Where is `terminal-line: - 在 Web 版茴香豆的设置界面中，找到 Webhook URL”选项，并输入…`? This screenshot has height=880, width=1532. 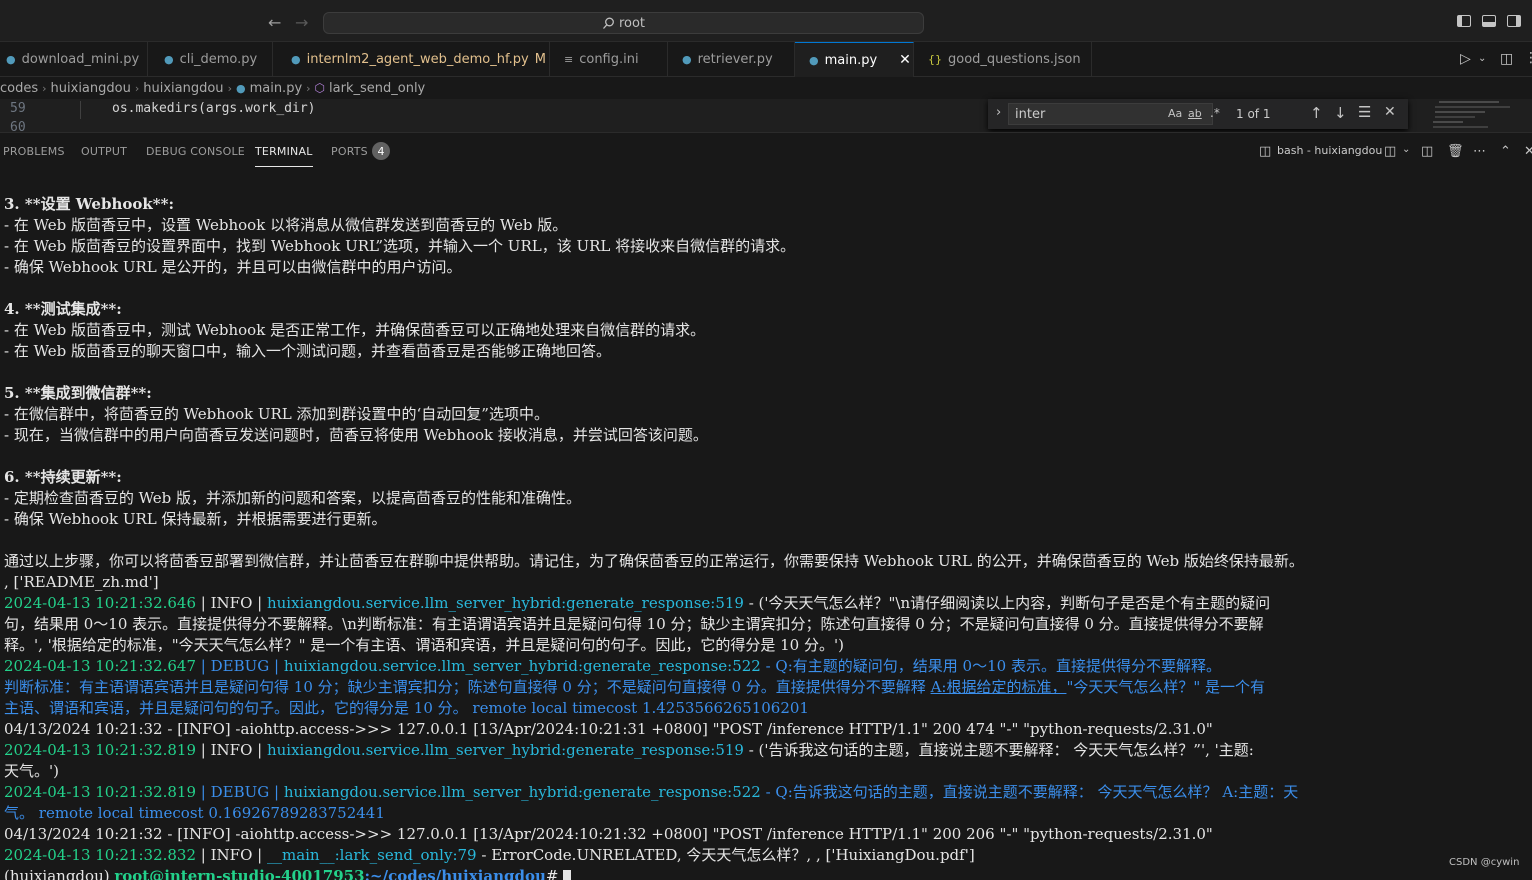 terminal-line: - 在 Web 版茴香豆的设置界面中，找到 Webhook URL”选项，并输入… is located at coordinates (768, 246).